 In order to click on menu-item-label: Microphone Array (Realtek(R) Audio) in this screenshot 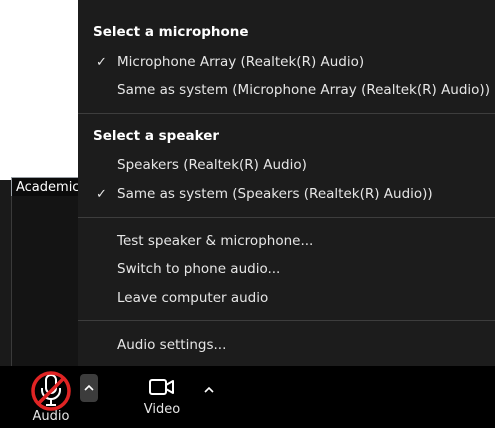, I will do `click(241, 62)`.